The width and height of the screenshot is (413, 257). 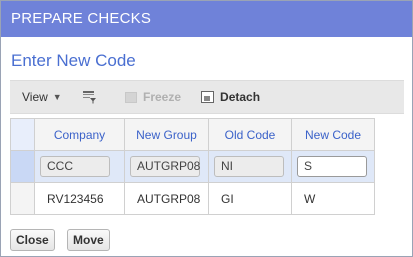 What do you see at coordinates (166, 198) in the screenshot?
I see `new-group-cell: AUTGRP08` at bounding box center [166, 198].